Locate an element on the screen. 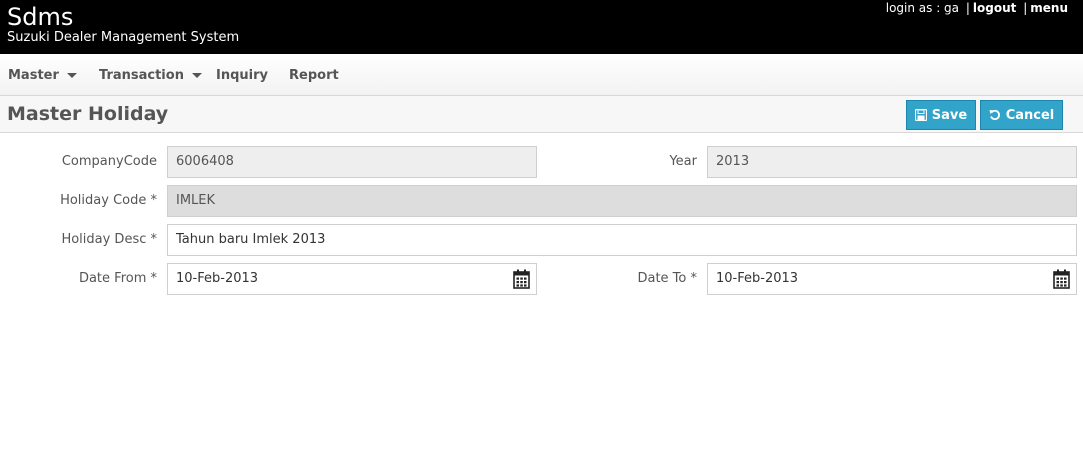 This screenshot has width=1083, height=457. company-code-label: CompanyCode is located at coordinates (109, 161).